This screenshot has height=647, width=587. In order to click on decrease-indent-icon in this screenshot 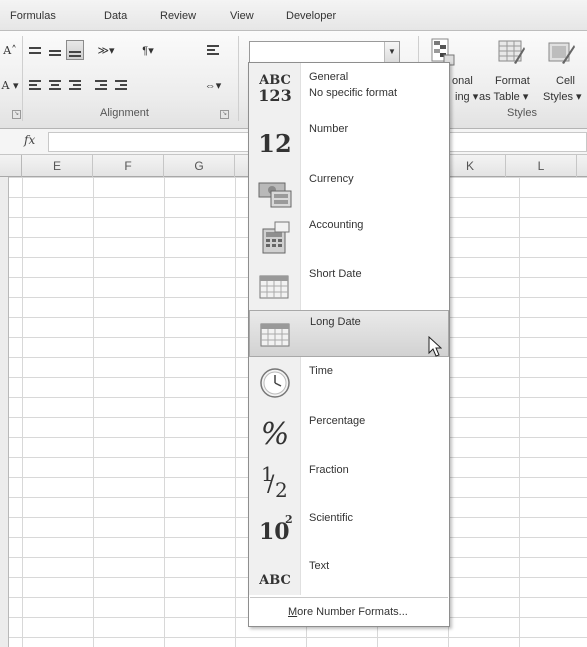, I will do `click(101, 85)`.